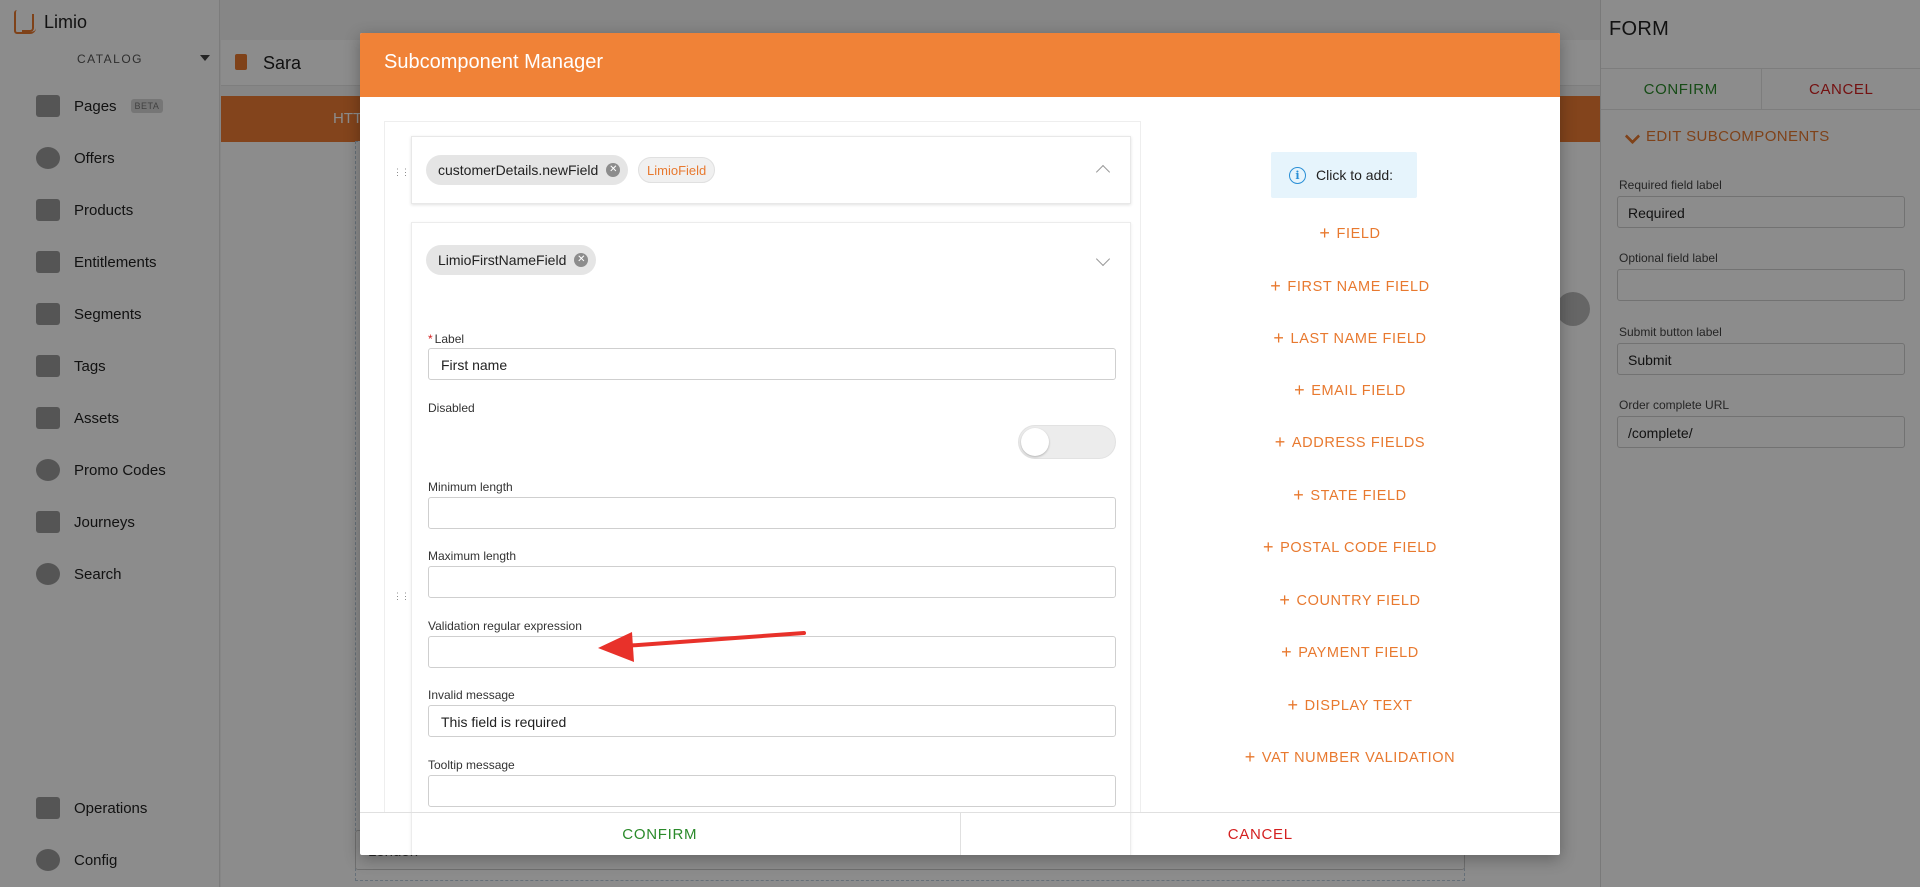 The height and width of the screenshot is (887, 1920). What do you see at coordinates (471, 695) in the screenshot?
I see `invalid-message-caption: Invalid message` at bounding box center [471, 695].